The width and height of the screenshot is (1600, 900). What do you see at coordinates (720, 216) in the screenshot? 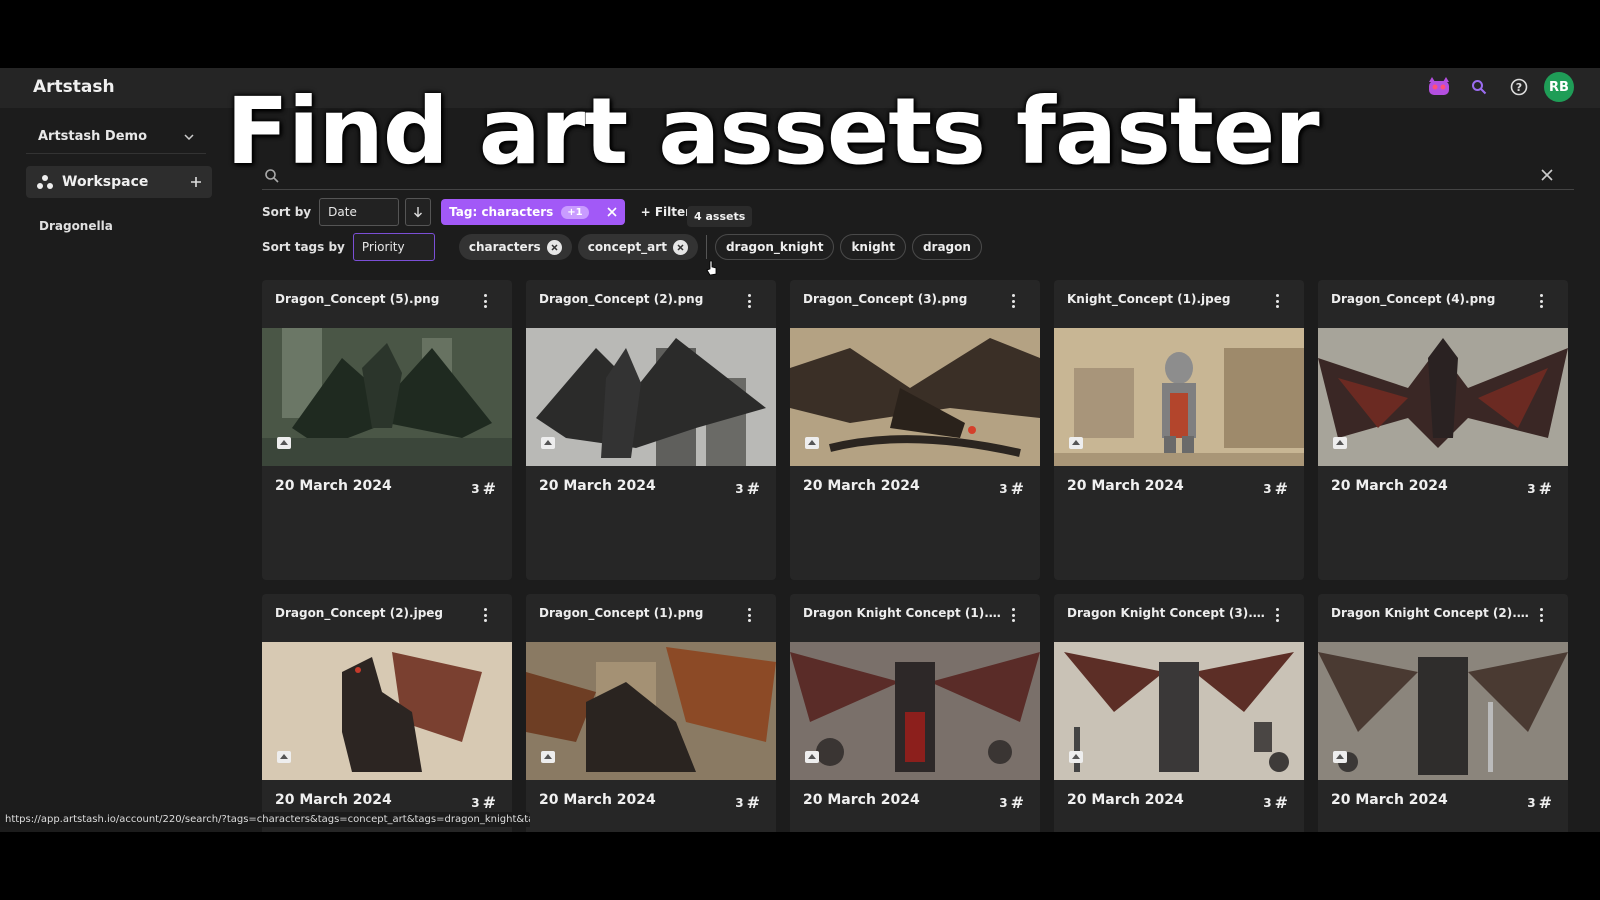
I see `asset-count-tooltip: 4 assets` at bounding box center [720, 216].